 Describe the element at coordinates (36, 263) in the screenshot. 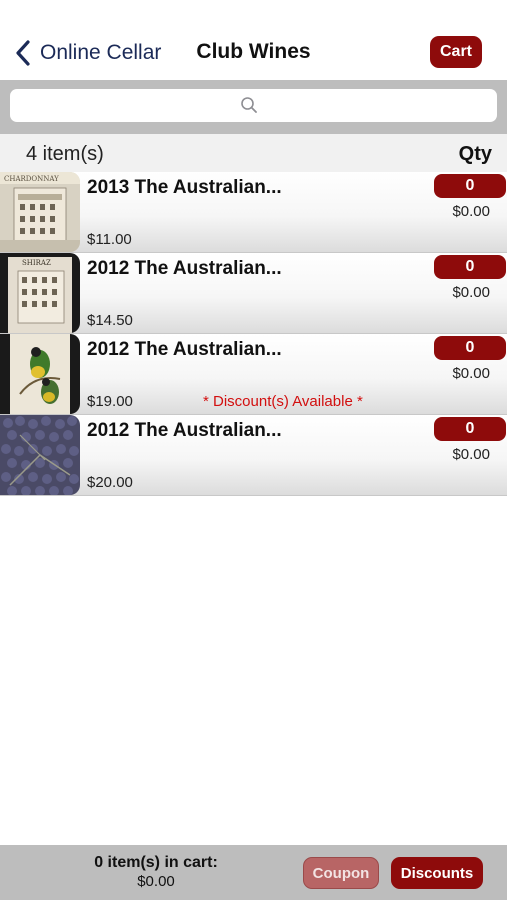

I see `svg-text: SHIRAZ` at that location.